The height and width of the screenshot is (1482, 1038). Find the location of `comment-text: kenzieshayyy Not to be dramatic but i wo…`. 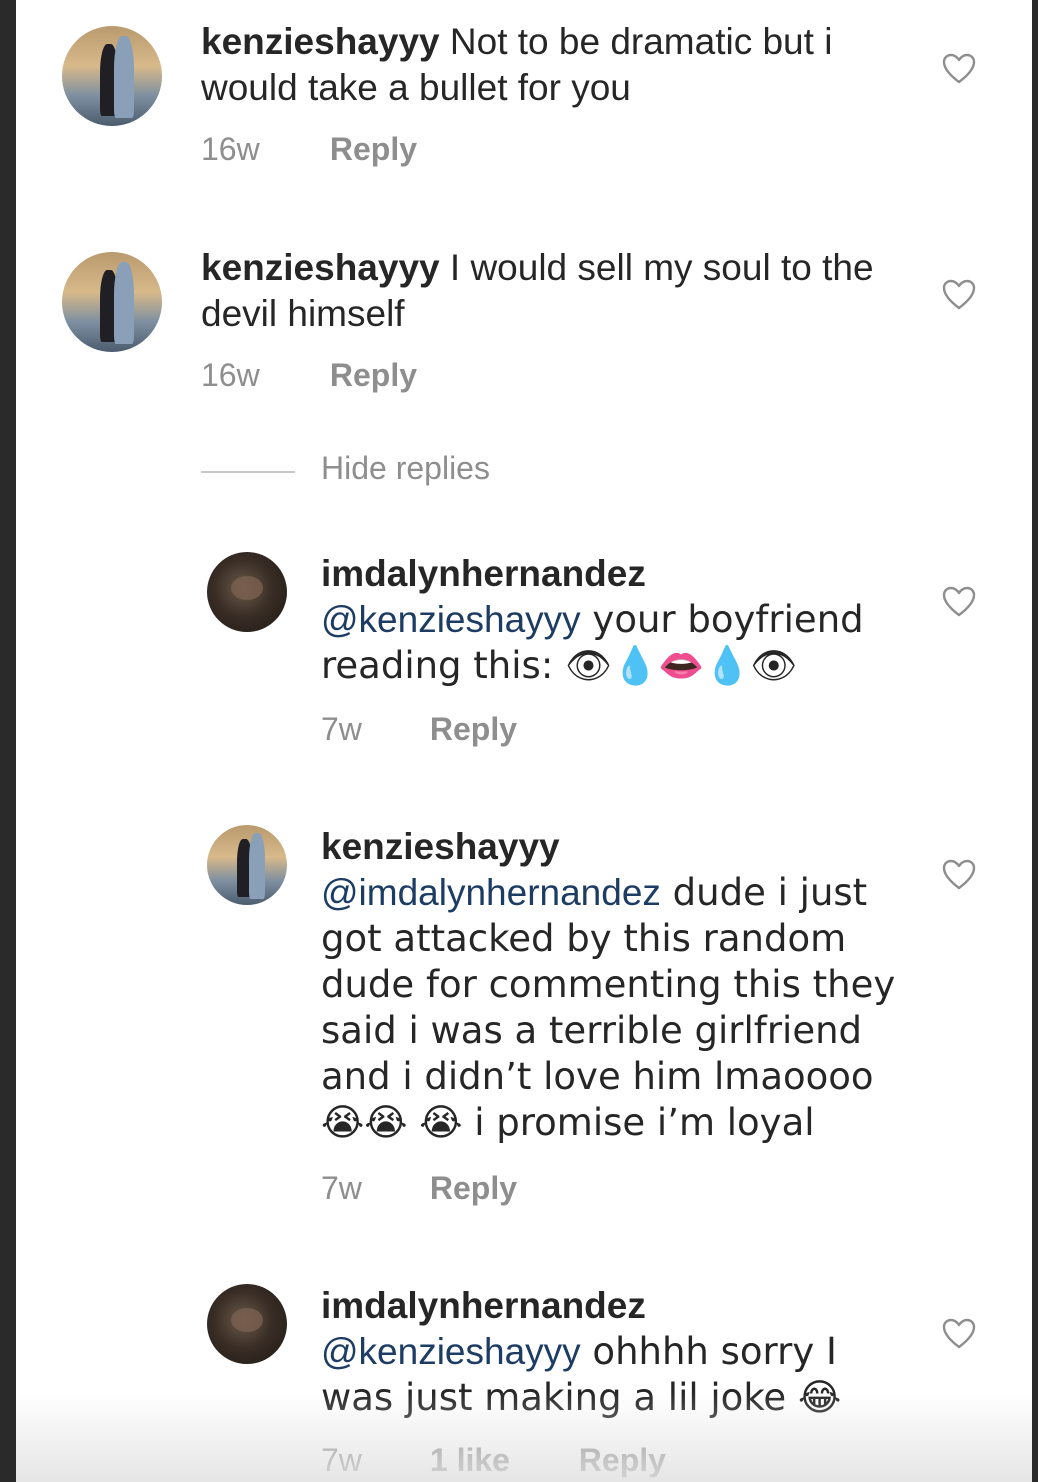

comment-text: kenzieshayyy Not to be dramatic but i wo… is located at coordinates (551, 65).